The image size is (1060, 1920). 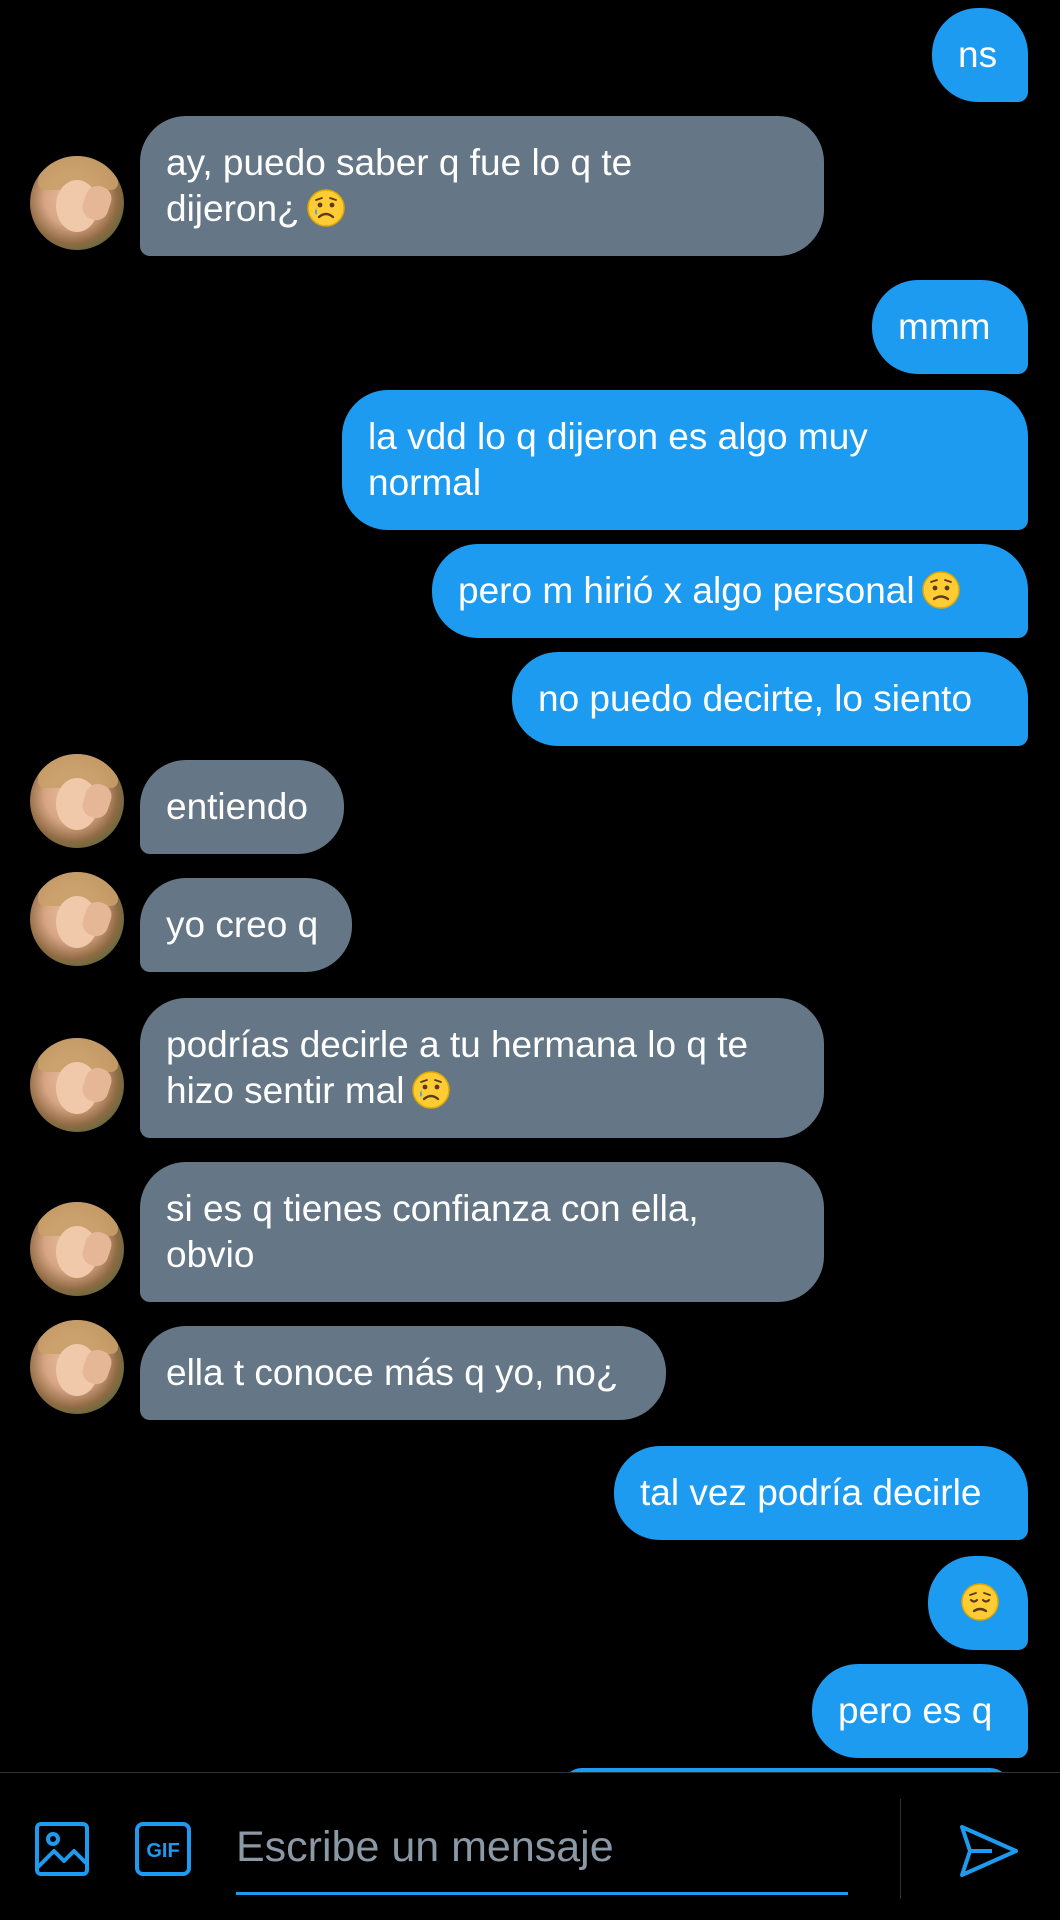 I want to click on gif-icon-label: GIF, so click(x=162, y=1851).